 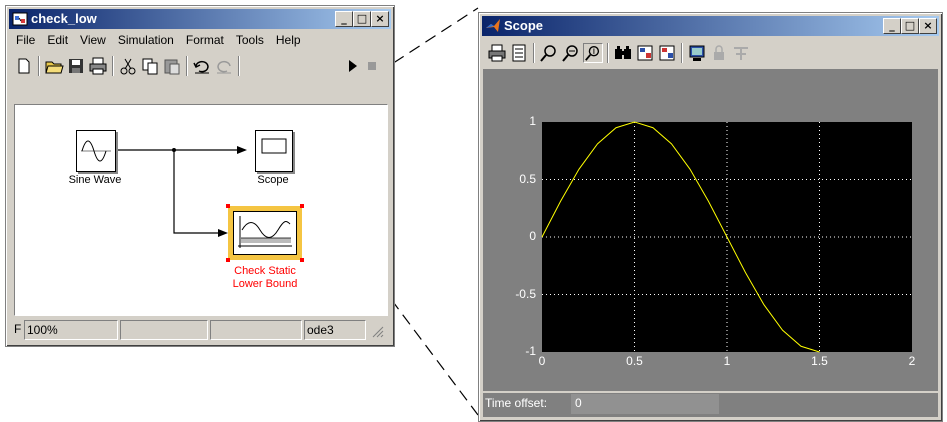 I want to click on x-tick-label: 1.5, so click(x=819, y=361).